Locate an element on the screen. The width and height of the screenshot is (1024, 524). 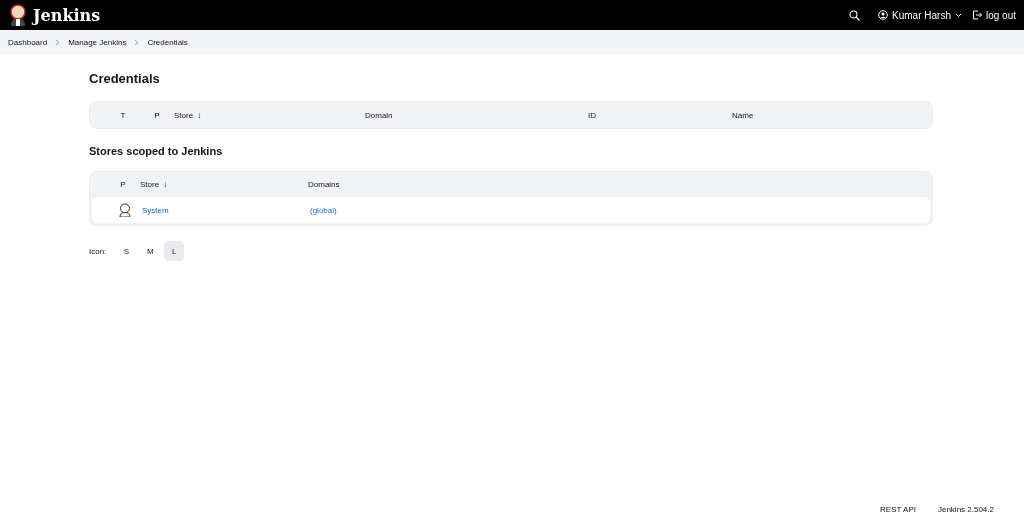
page-title: Credentials is located at coordinates (125, 78).